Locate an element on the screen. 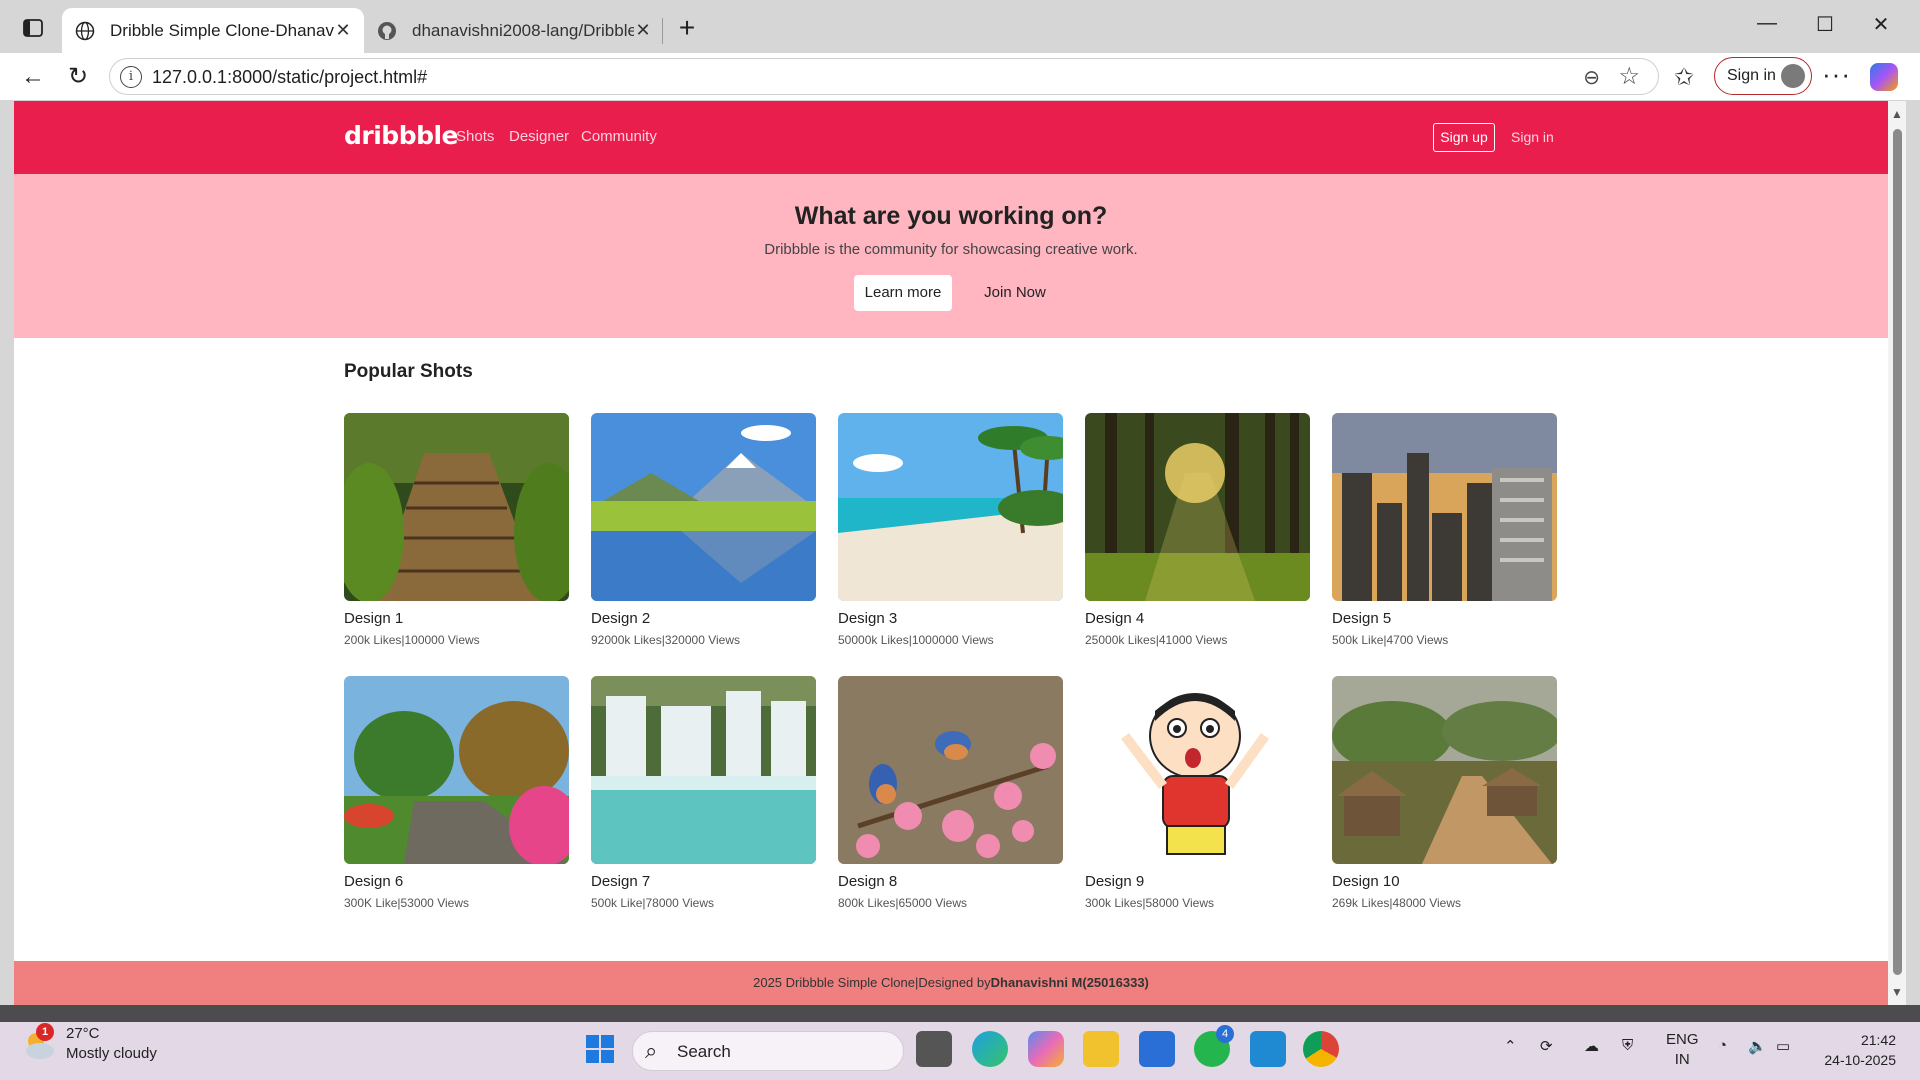 Image resolution: width=1920 pixels, height=1080 pixels. globe-icon is located at coordinates (85, 31).